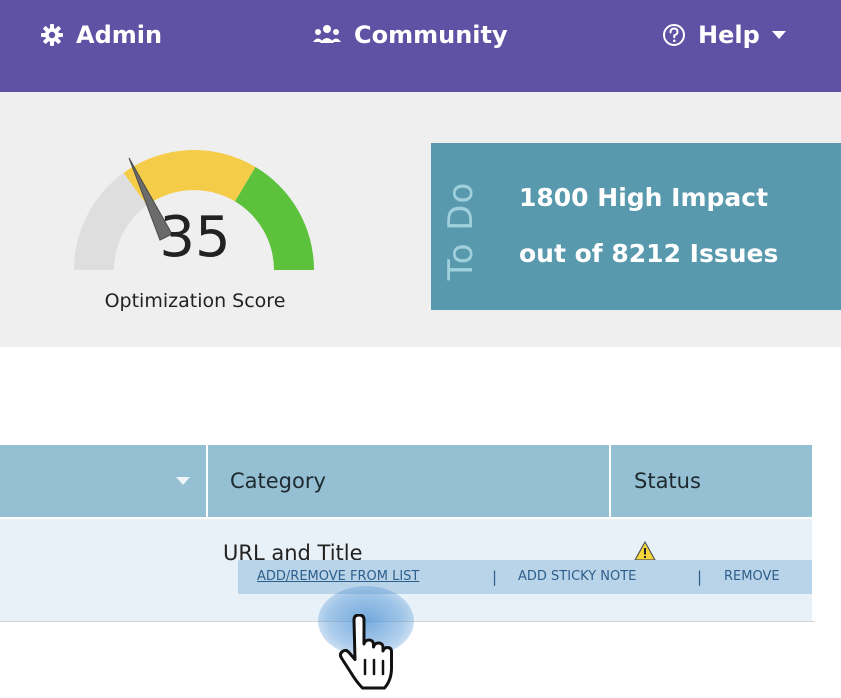 The width and height of the screenshot is (841, 698). I want to click on community-icon, so click(327, 35).